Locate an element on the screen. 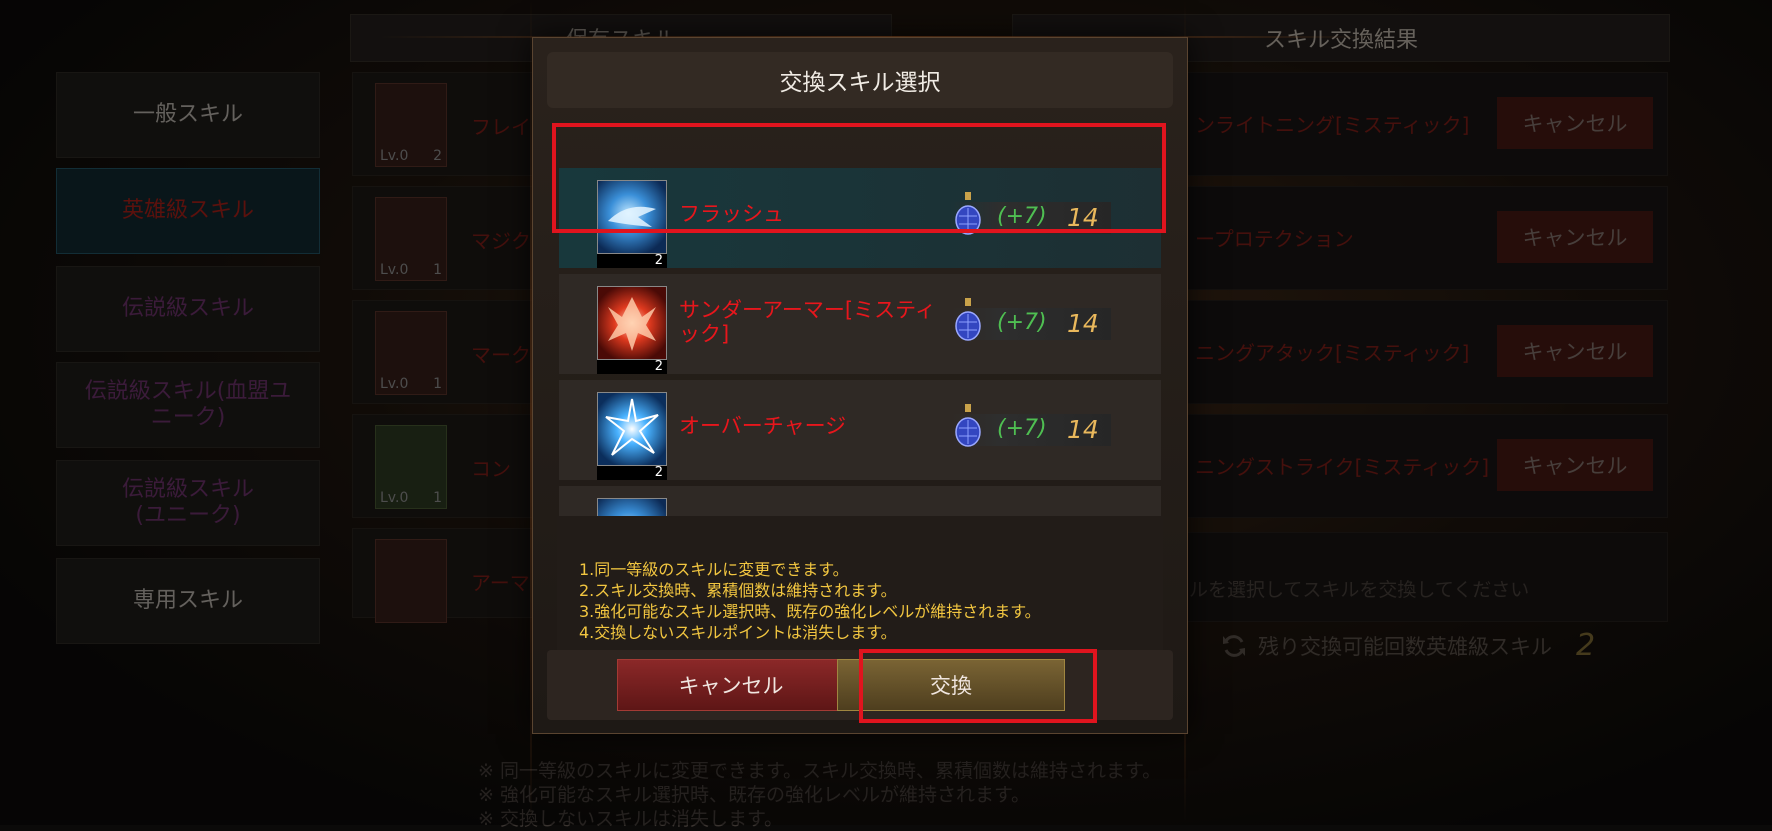 This screenshot has width=1772, height=831. partial-skill-icon is located at coordinates (632, 507).